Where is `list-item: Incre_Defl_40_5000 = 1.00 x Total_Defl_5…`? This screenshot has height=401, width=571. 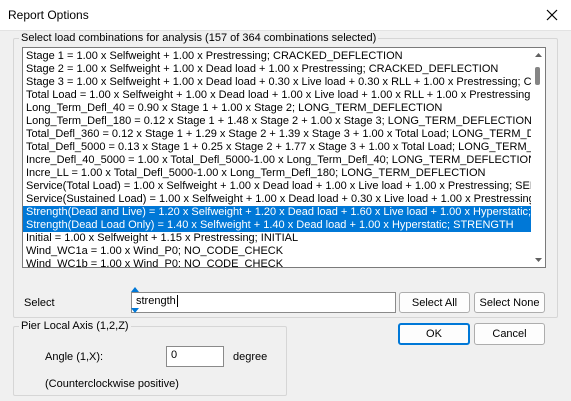
list-item: Incre_Defl_40_5000 = 1.00 x Total_Defl_5… is located at coordinates (277, 160).